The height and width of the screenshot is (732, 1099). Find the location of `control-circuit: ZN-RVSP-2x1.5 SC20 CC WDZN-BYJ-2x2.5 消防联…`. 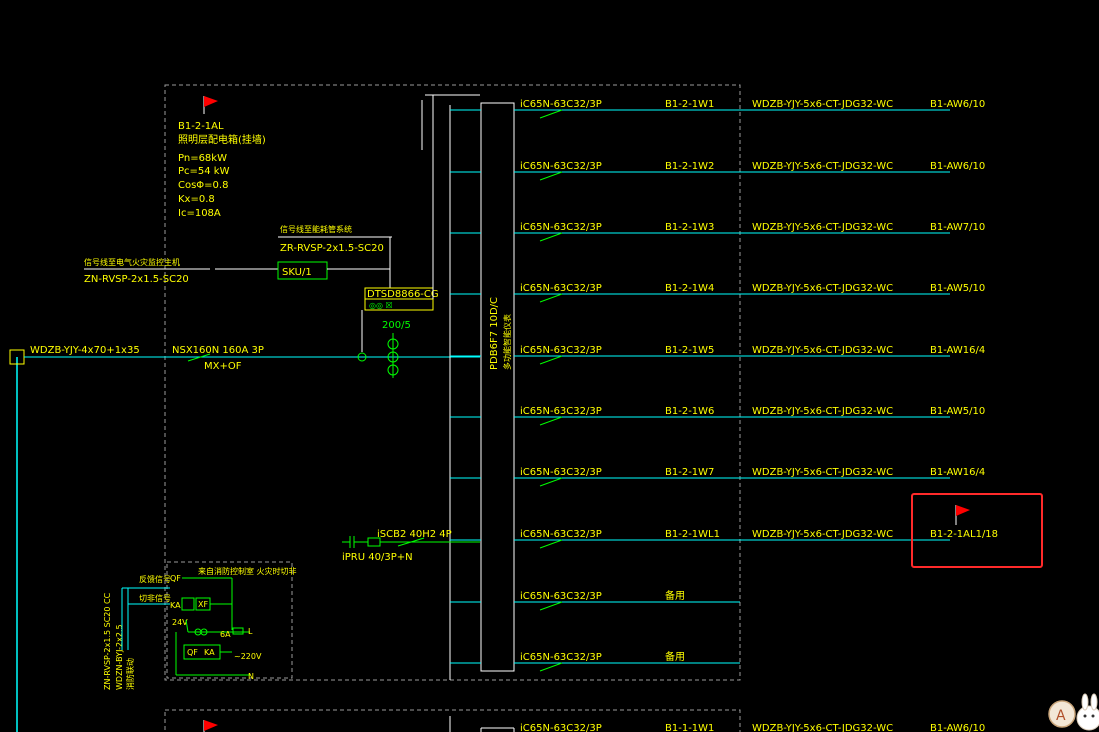

control-circuit: ZN-RVSP-2x1.5 SC20 CC WDZN-BYJ-2x2.5 消防联… is located at coordinates (200, 628).